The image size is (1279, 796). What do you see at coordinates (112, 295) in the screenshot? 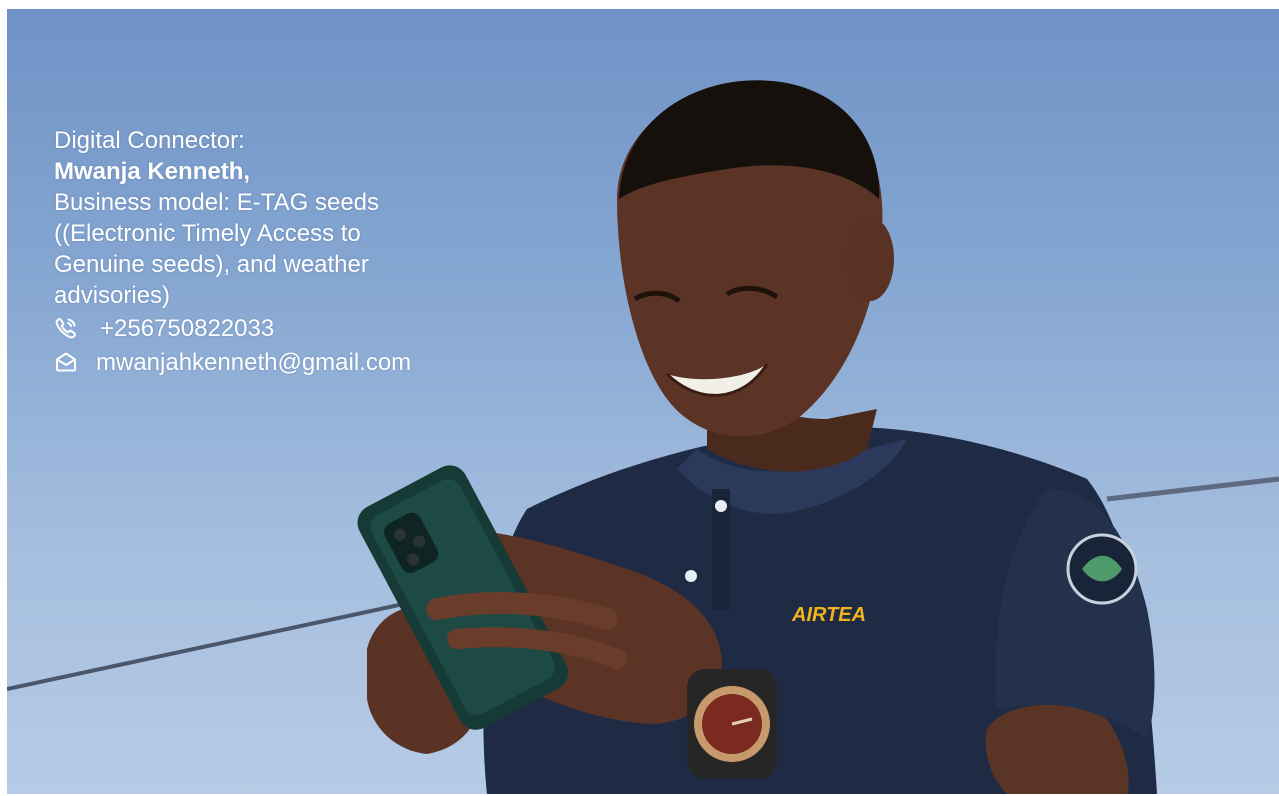
I see `business-model-line: advisories)` at bounding box center [112, 295].